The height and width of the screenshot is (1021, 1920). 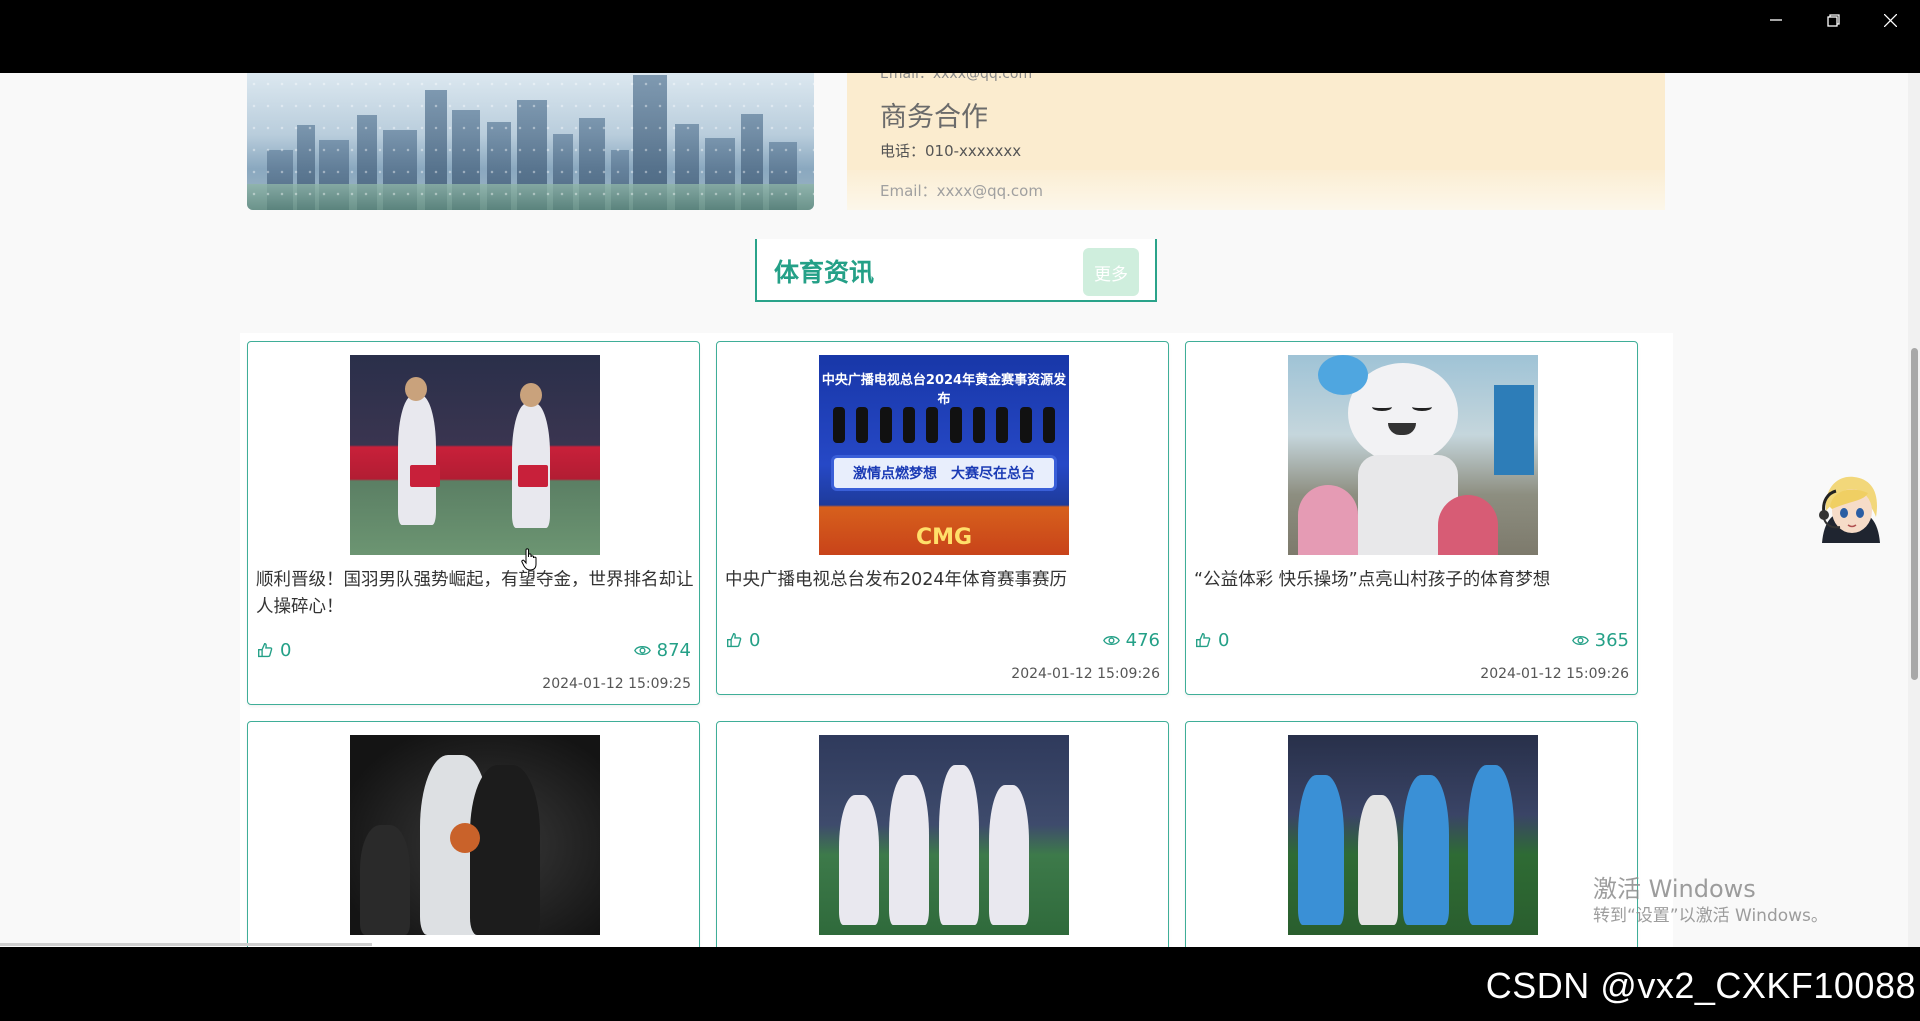 What do you see at coordinates (960, 984) in the screenshot?
I see `bottom-black-bar: CSDN @vx2_CXKF10088` at bounding box center [960, 984].